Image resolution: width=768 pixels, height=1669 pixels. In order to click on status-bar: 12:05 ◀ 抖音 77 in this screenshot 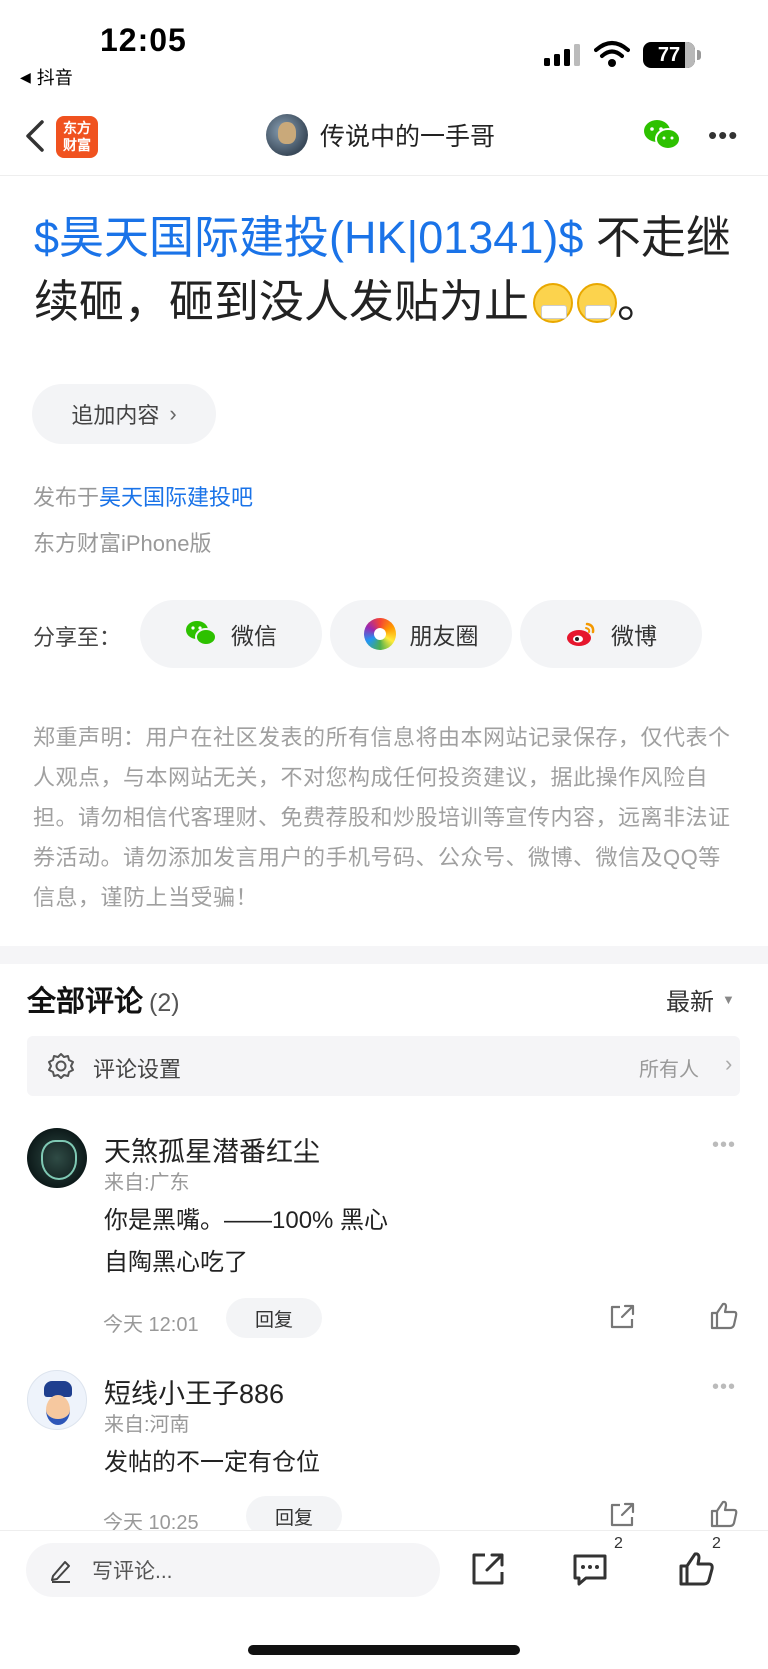, I will do `click(384, 50)`.